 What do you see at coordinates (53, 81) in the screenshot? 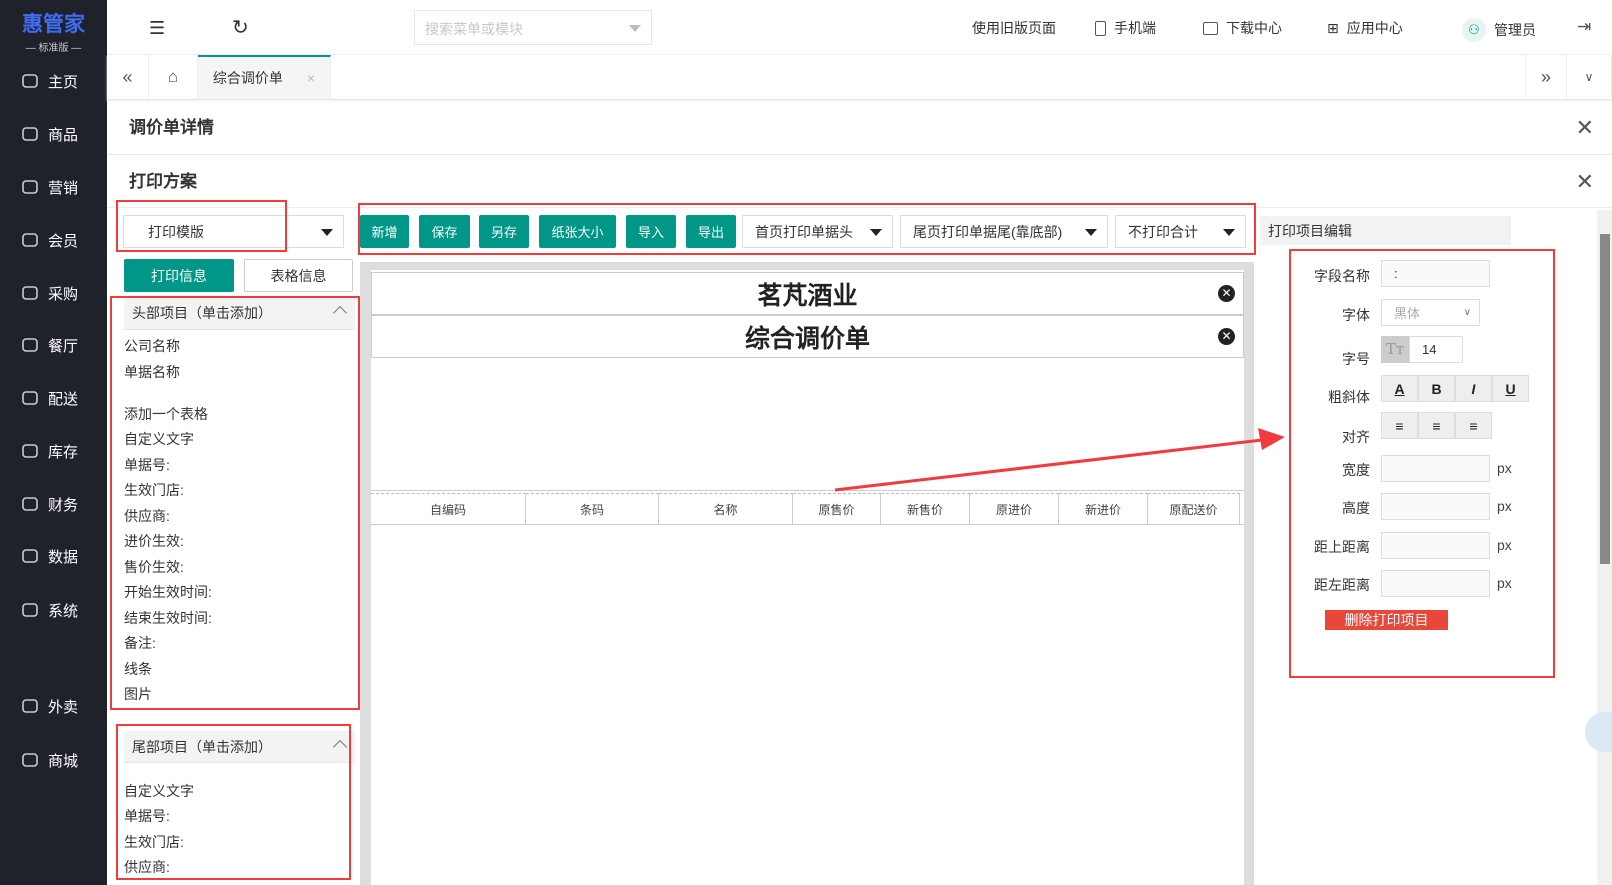
I see `sidebar-item-home: 主页` at bounding box center [53, 81].